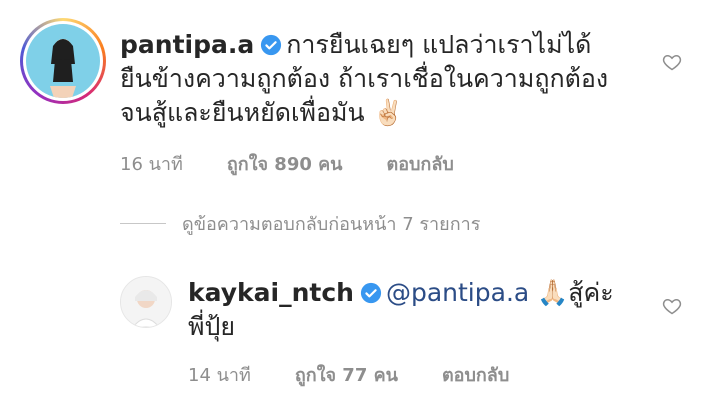  What do you see at coordinates (331, 223) in the screenshot?
I see `view-replies-label: ดูข้อความตอบกลับก่อนหน้า 7 รายการ` at bounding box center [331, 223].